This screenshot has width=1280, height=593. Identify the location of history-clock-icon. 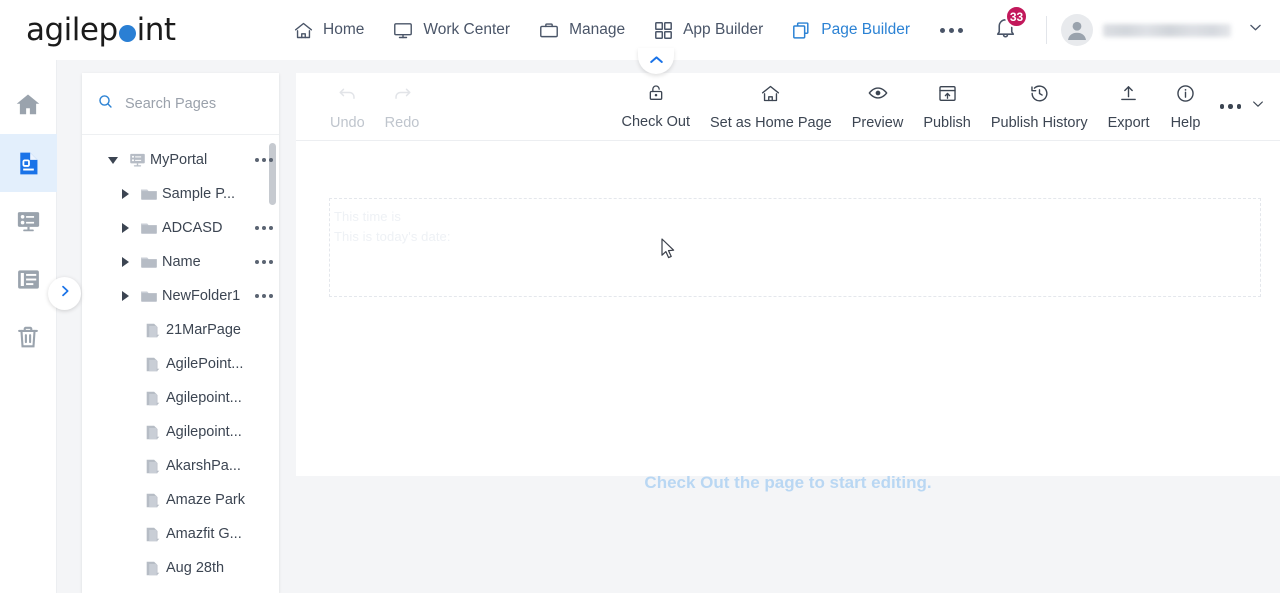
(1039, 95).